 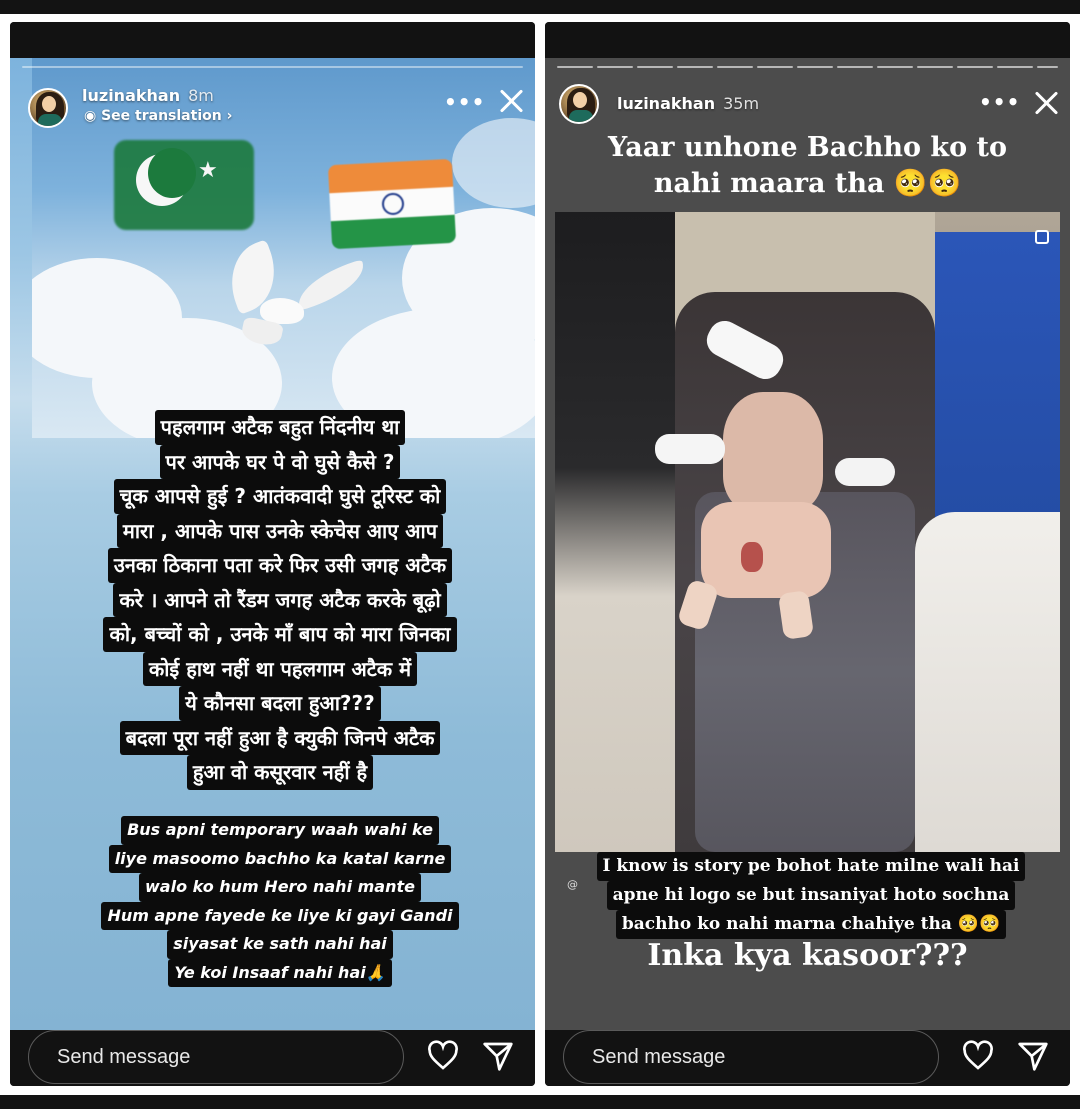 I want to click on status-bar-top, so click(x=540, y=7).